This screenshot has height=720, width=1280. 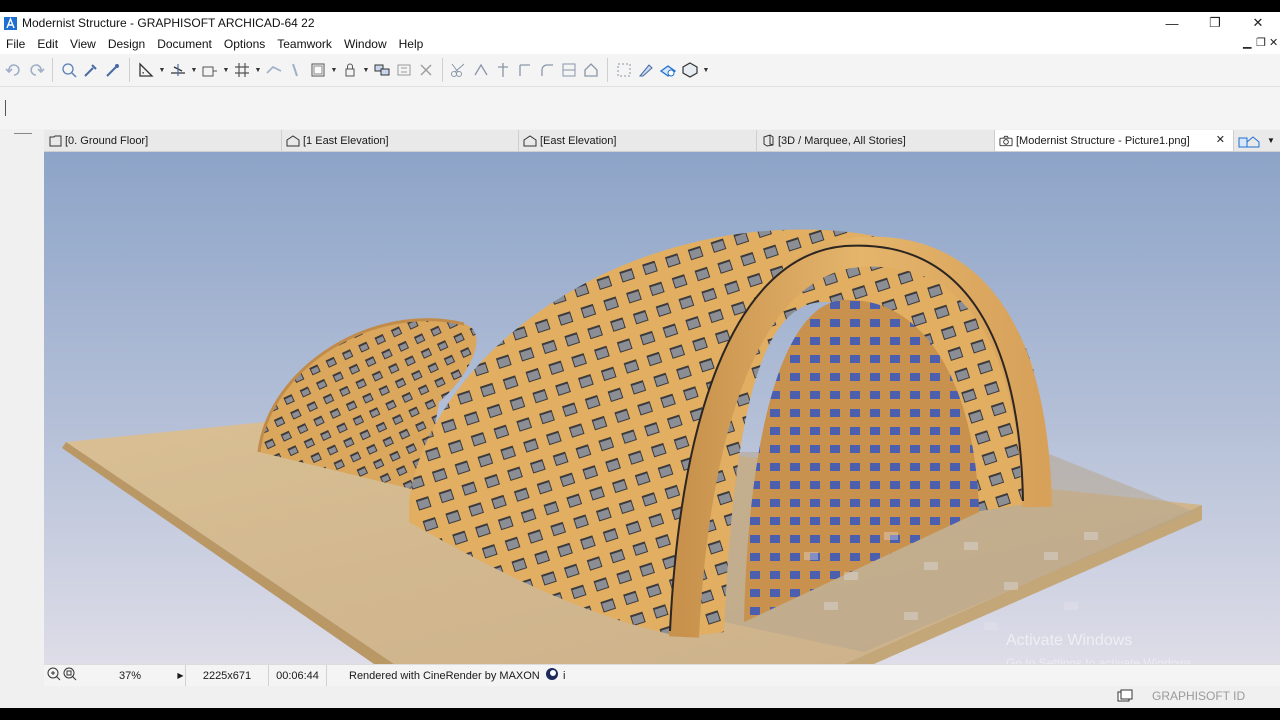 What do you see at coordinates (411, 44) in the screenshot?
I see `menu-help: Help` at bounding box center [411, 44].